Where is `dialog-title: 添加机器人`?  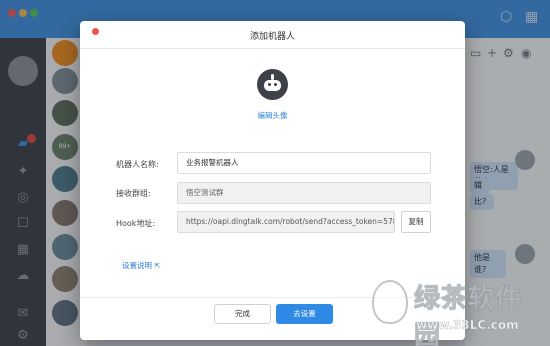
dialog-title: 添加机器人 is located at coordinates (272, 37).